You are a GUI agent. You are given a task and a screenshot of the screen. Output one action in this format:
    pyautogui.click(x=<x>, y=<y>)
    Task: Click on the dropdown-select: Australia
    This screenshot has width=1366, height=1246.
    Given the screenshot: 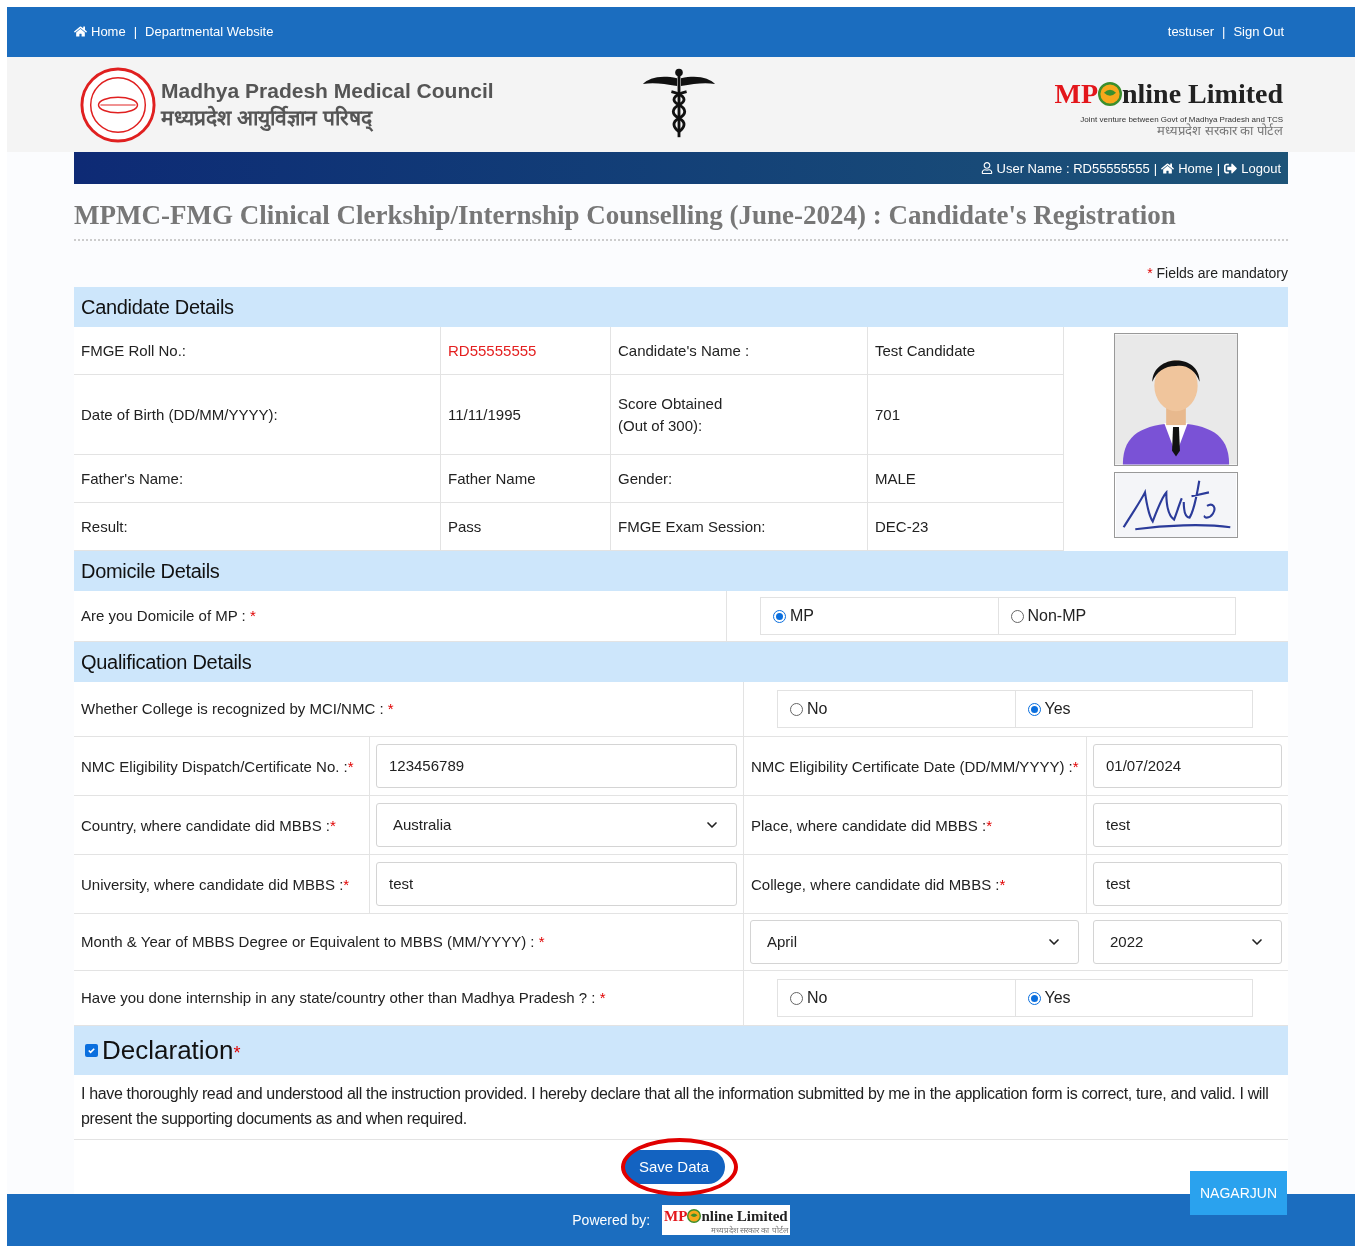 What is the action you would take?
    pyautogui.click(x=556, y=825)
    